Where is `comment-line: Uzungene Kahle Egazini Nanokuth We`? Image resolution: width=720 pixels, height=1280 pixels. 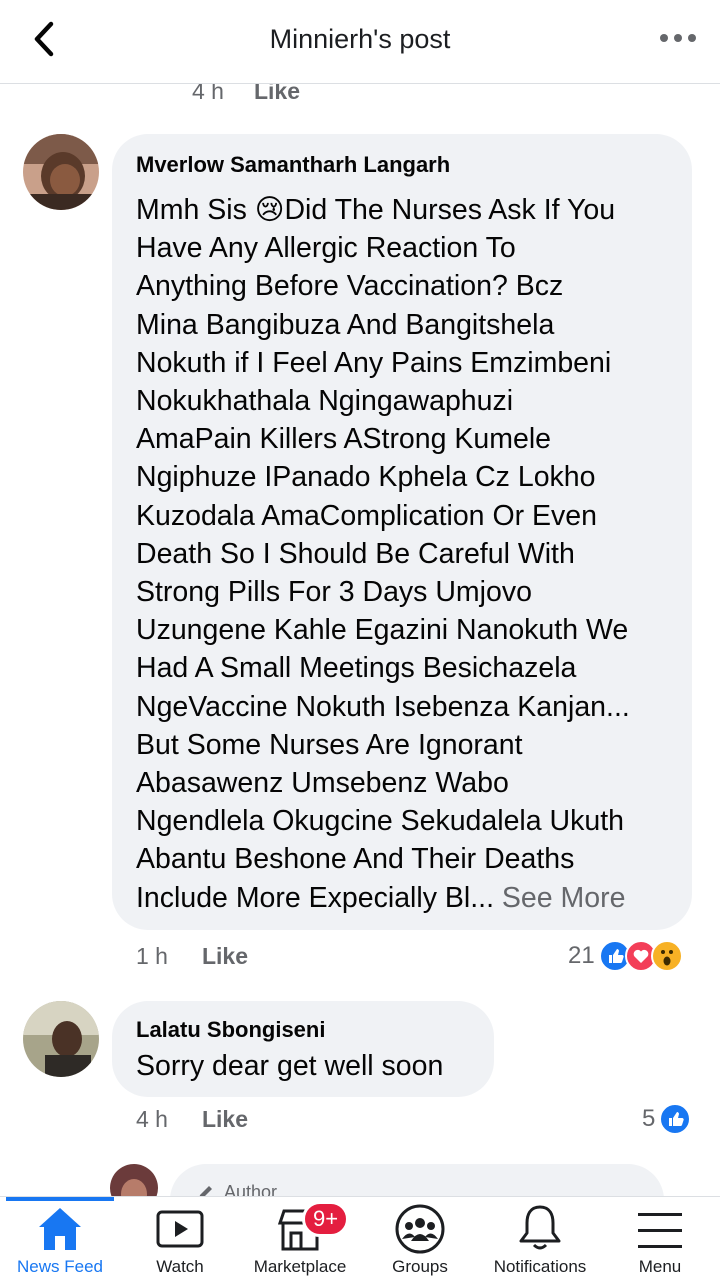
comment-line: Uzungene Kahle Egazini Nanokuth We is located at coordinates (382, 630).